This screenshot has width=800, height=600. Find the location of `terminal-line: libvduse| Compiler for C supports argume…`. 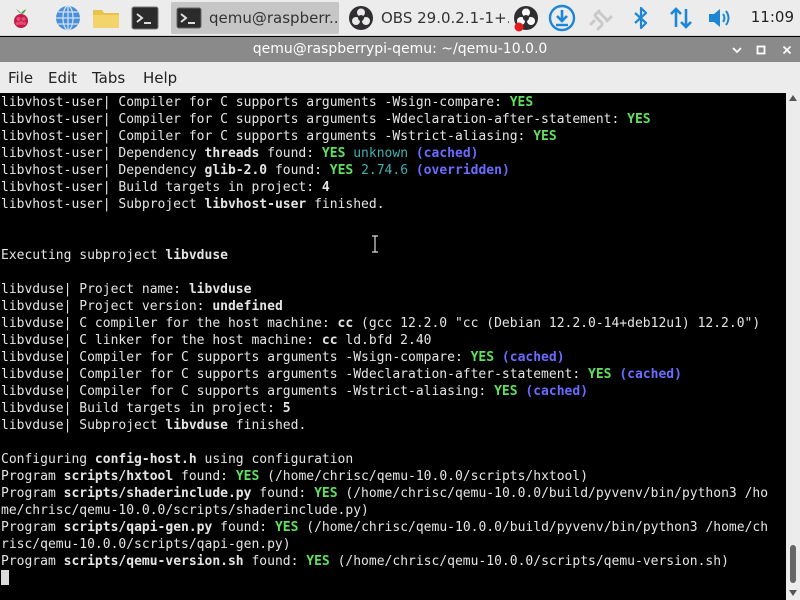

terminal-line: libvduse| Compiler for C supports argume… is located at coordinates (393, 374).